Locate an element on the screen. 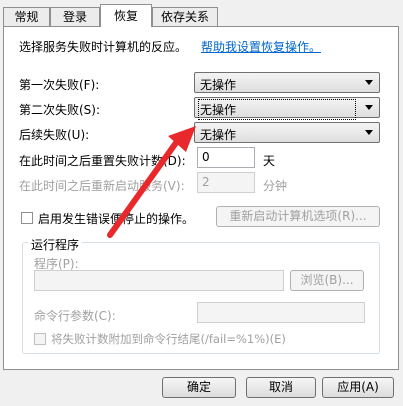 This screenshot has width=403, height=406. tab-recovery: 恢复 is located at coordinates (126, 15).